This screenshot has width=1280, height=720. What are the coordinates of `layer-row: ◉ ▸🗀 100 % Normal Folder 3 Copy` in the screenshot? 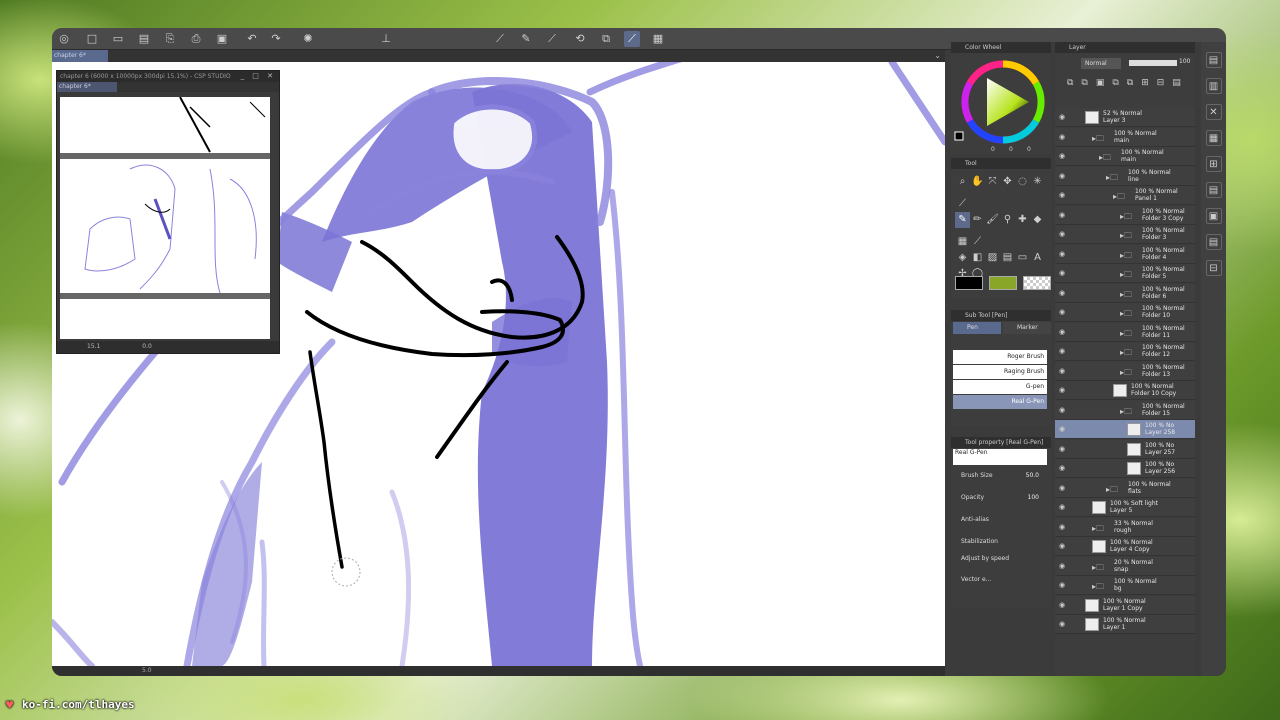 It's located at (1125, 215).